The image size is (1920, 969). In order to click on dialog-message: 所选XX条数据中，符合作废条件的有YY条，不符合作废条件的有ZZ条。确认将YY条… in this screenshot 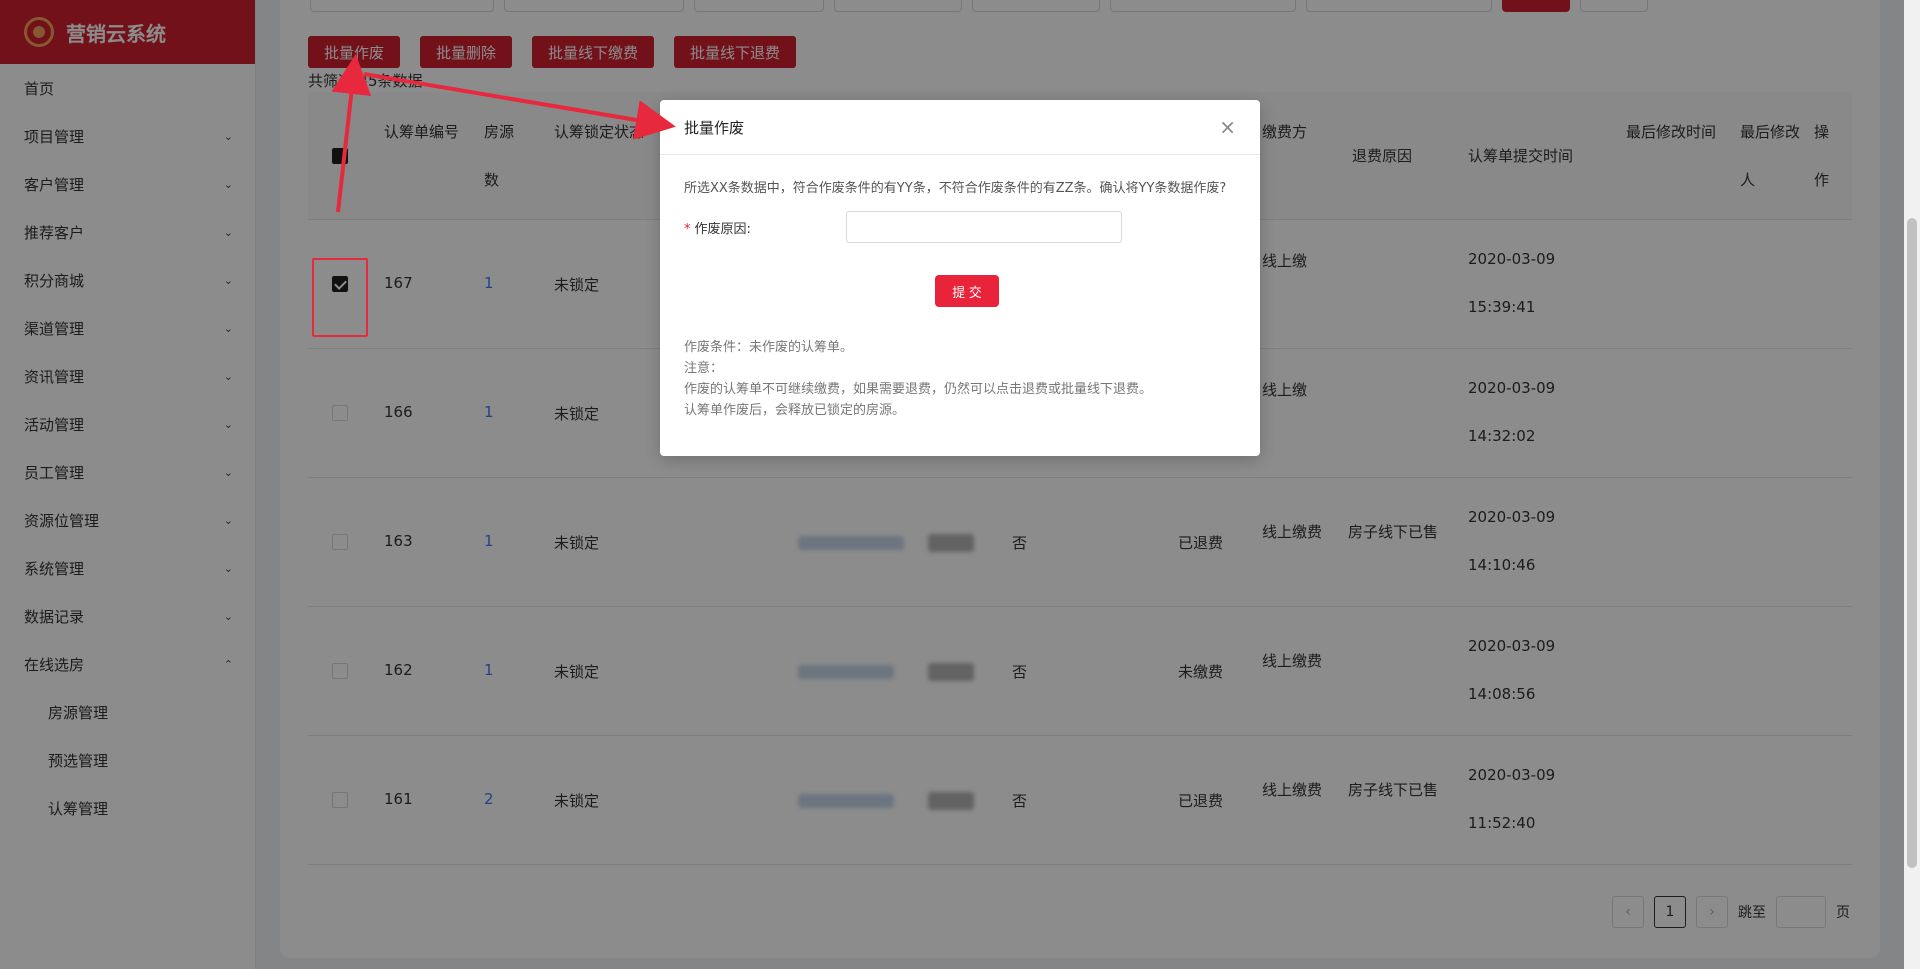, I will do `click(955, 188)`.